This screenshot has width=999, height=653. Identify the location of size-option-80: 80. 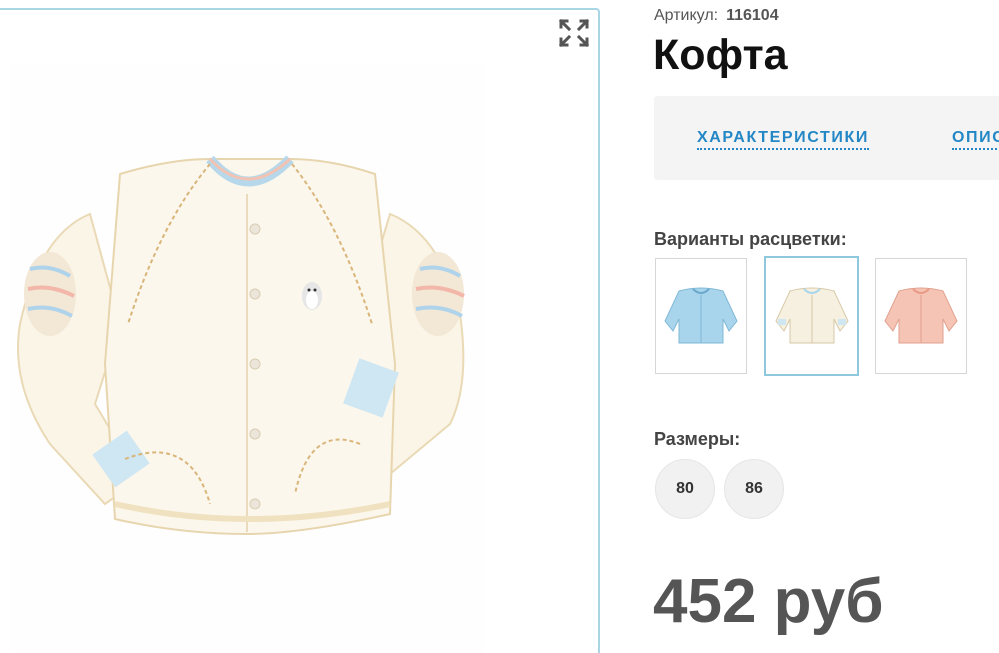
(685, 489).